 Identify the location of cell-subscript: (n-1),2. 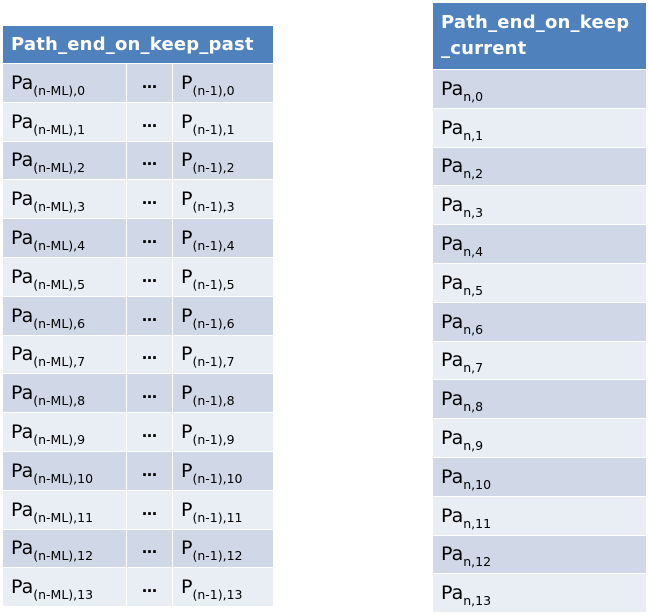
(213, 168).